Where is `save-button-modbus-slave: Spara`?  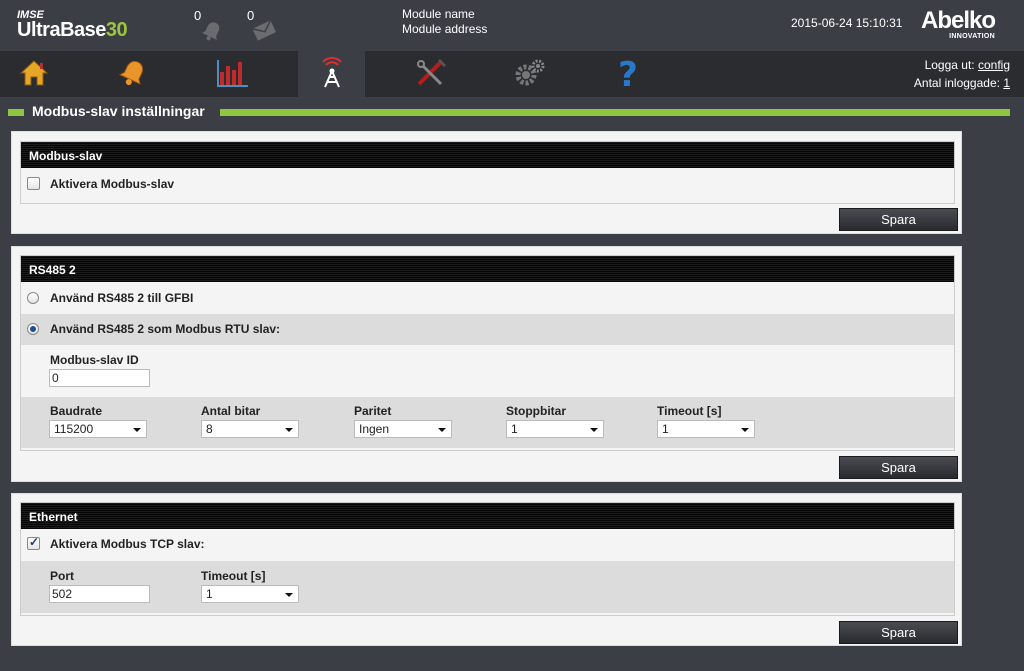
save-button-modbus-slave: Spara is located at coordinates (898, 219).